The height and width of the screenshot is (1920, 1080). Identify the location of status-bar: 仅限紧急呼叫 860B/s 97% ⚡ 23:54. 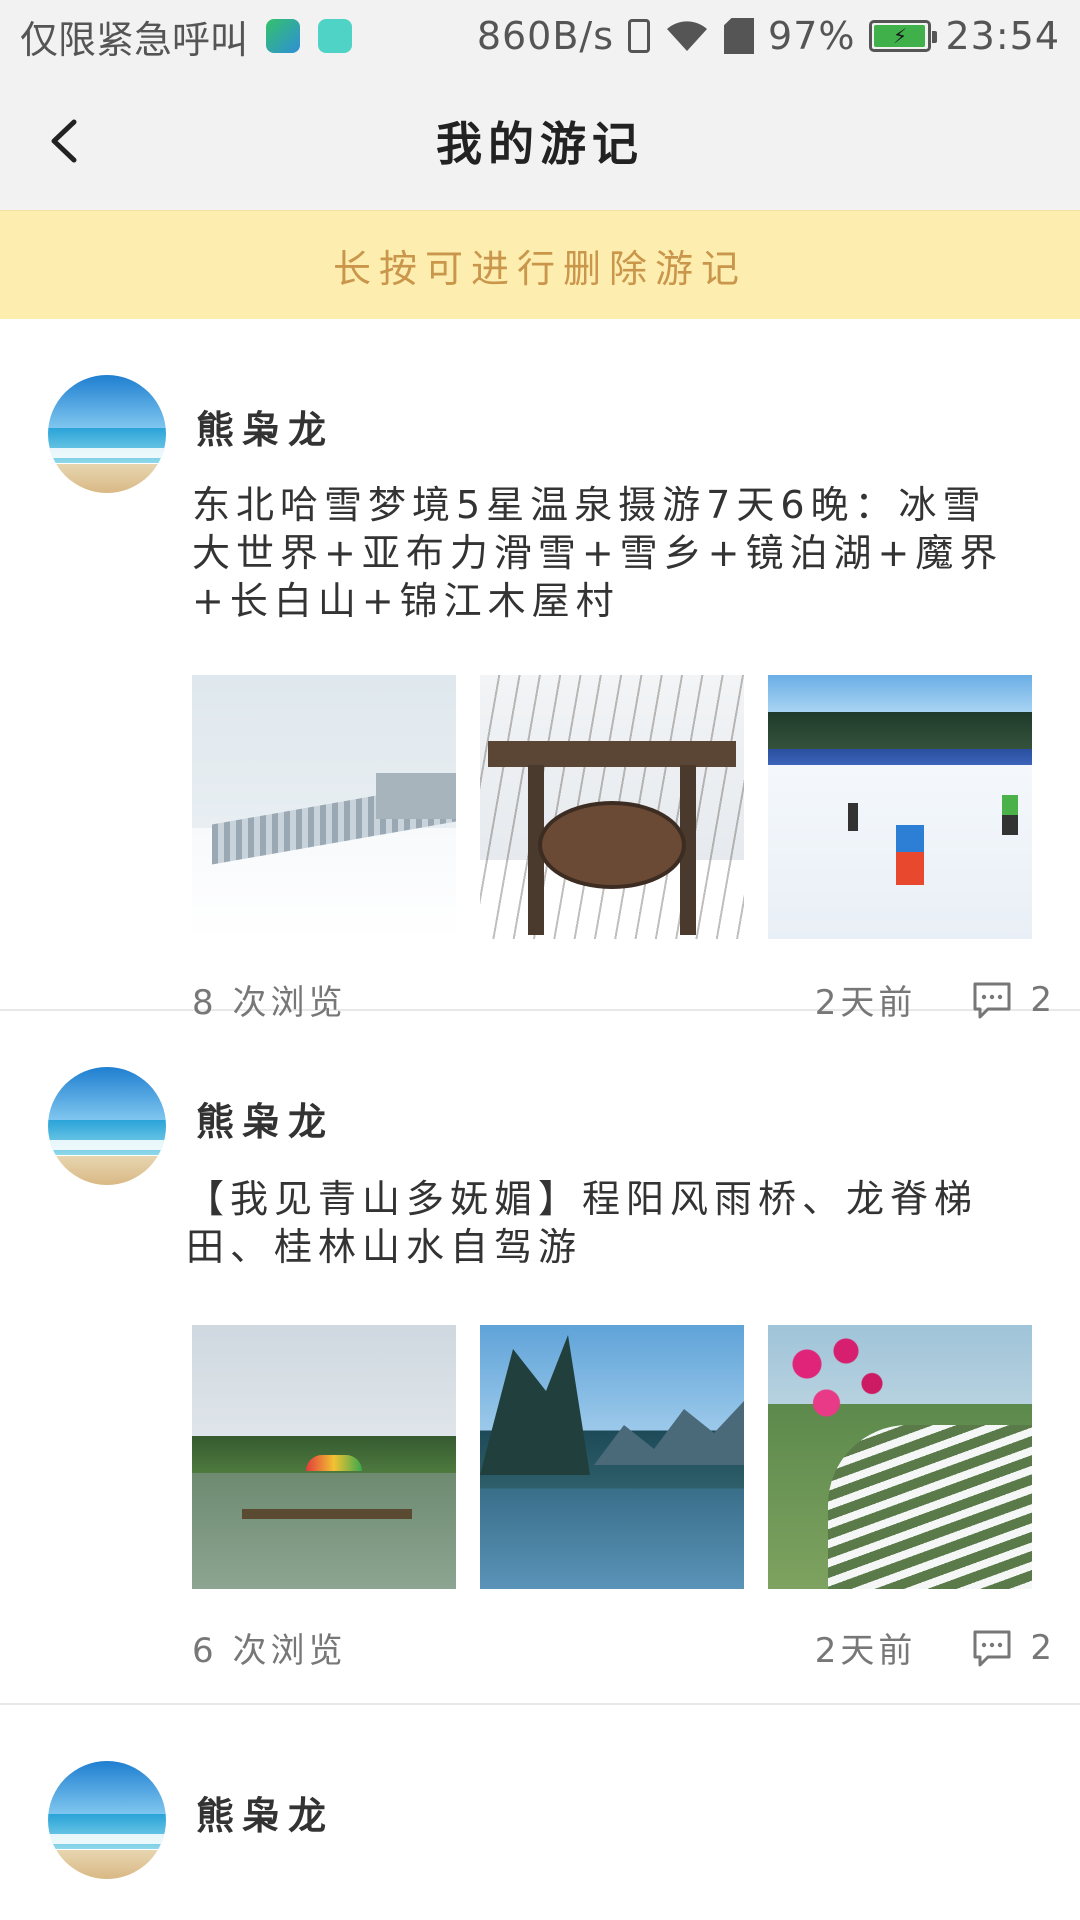
(540, 36).